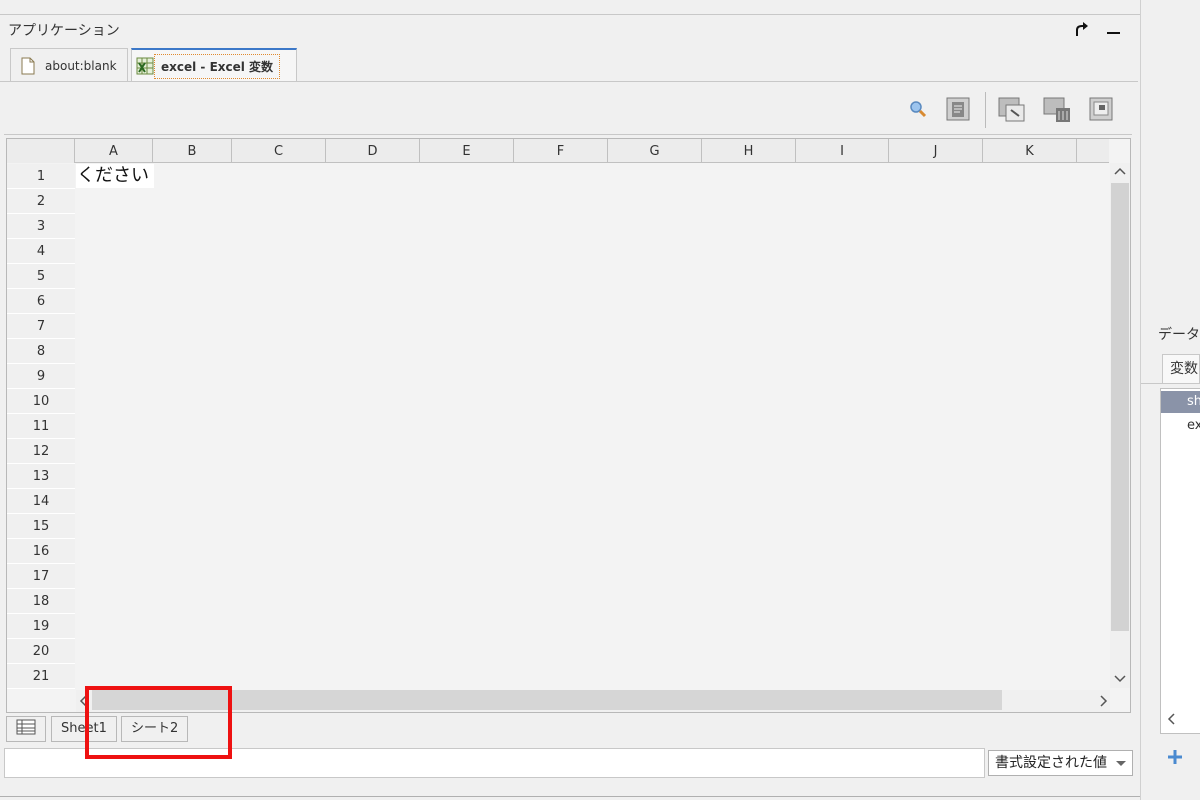 This screenshot has width=1200, height=800. I want to click on highlight-annotation, so click(158, 722).